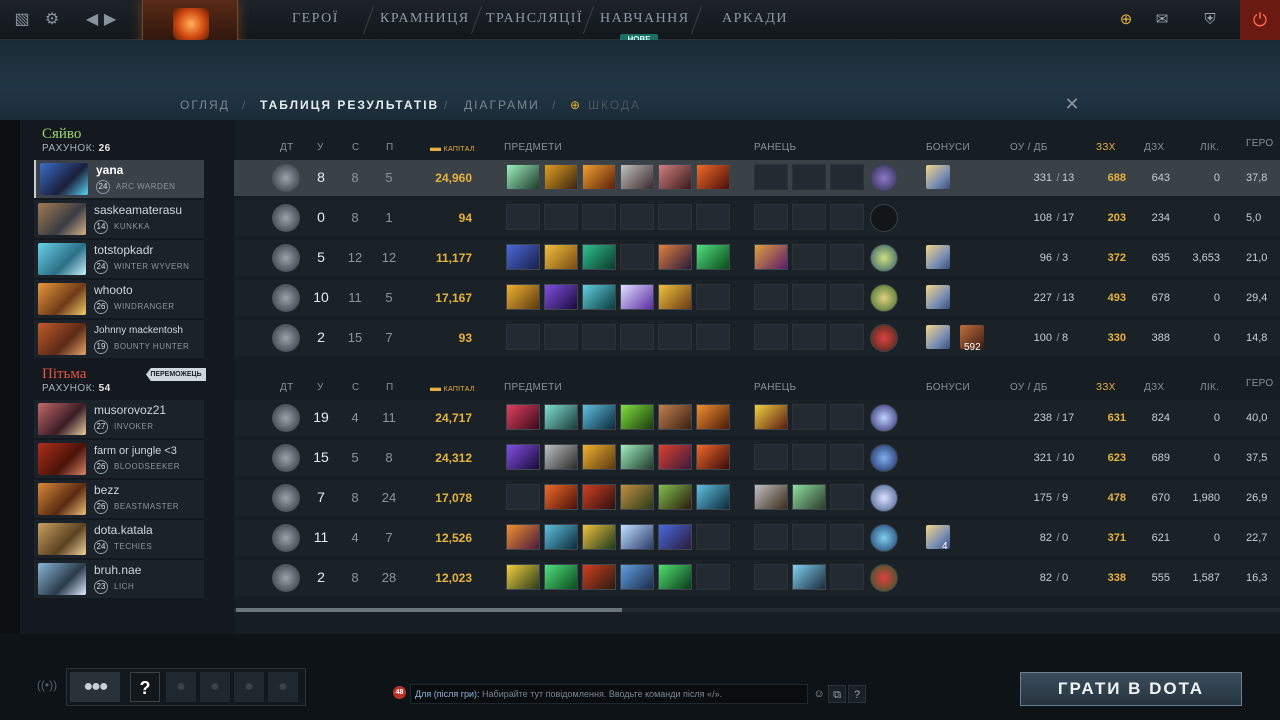 The image size is (1280, 720). I want to click on emoji-icon: ☺, so click(819, 694).